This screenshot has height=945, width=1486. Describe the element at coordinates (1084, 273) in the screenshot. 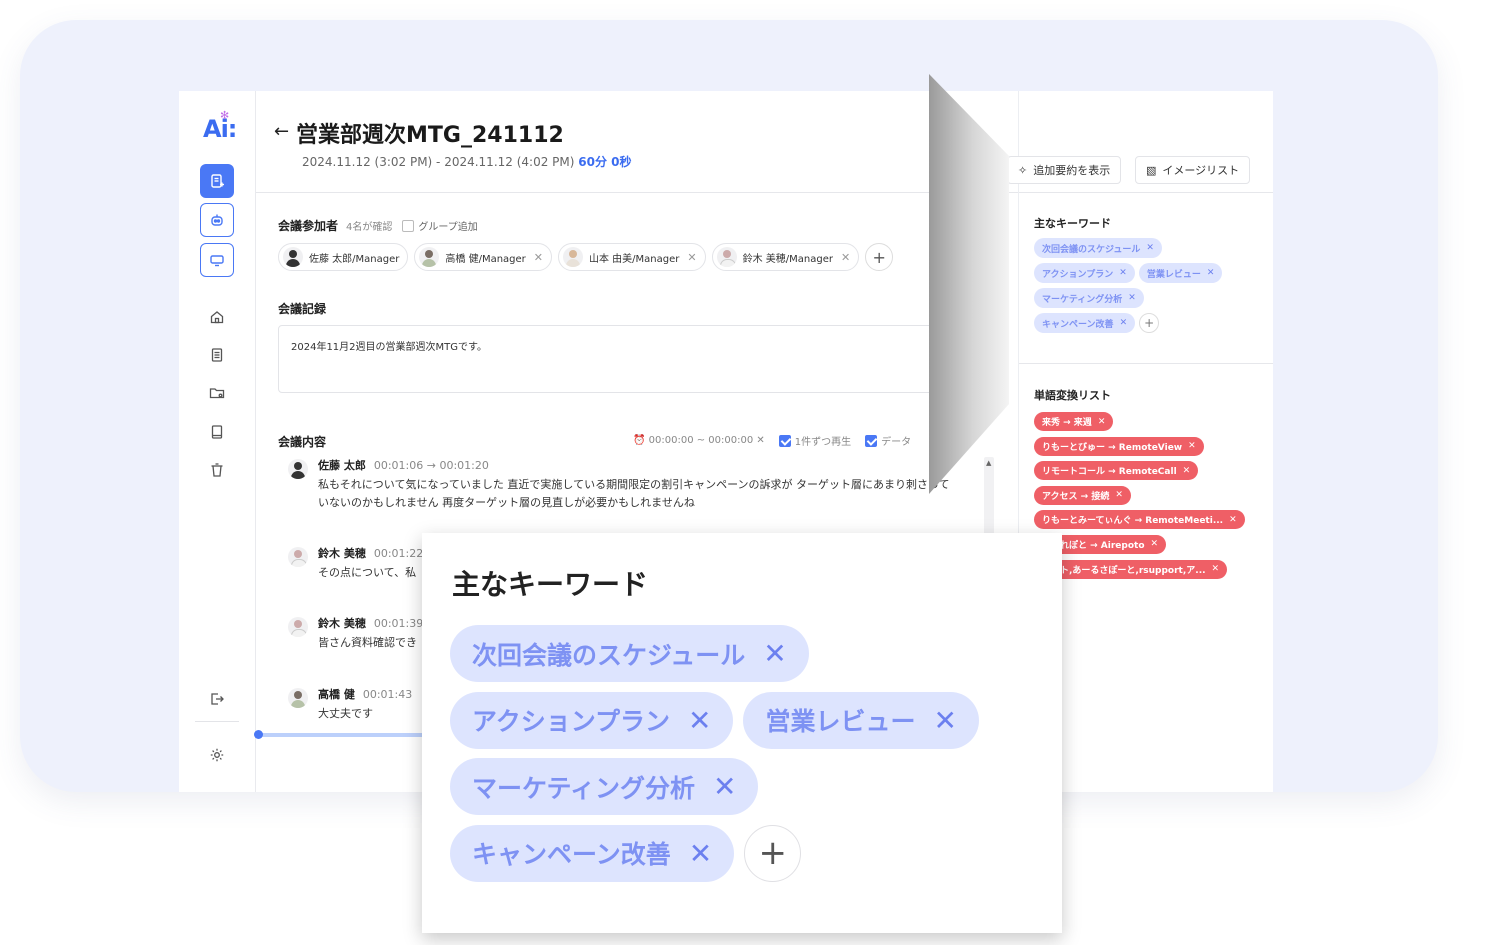

I see `keyword-chip: アクションプラン ✕` at that location.